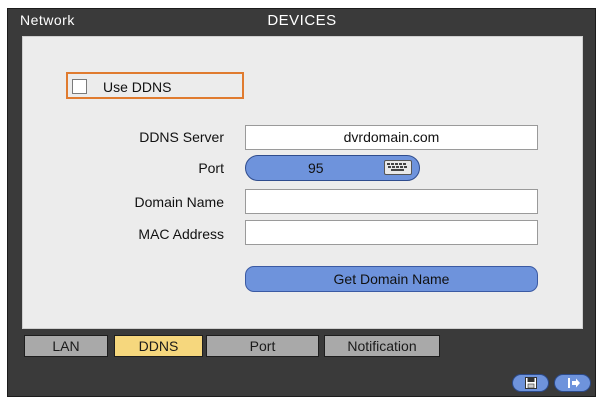 This screenshot has height=405, width=604. What do you see at coordinates (137, 87) in the screenshot?
I see `use-ddns-label: Use DDNS` at bounding box center [137, 87].